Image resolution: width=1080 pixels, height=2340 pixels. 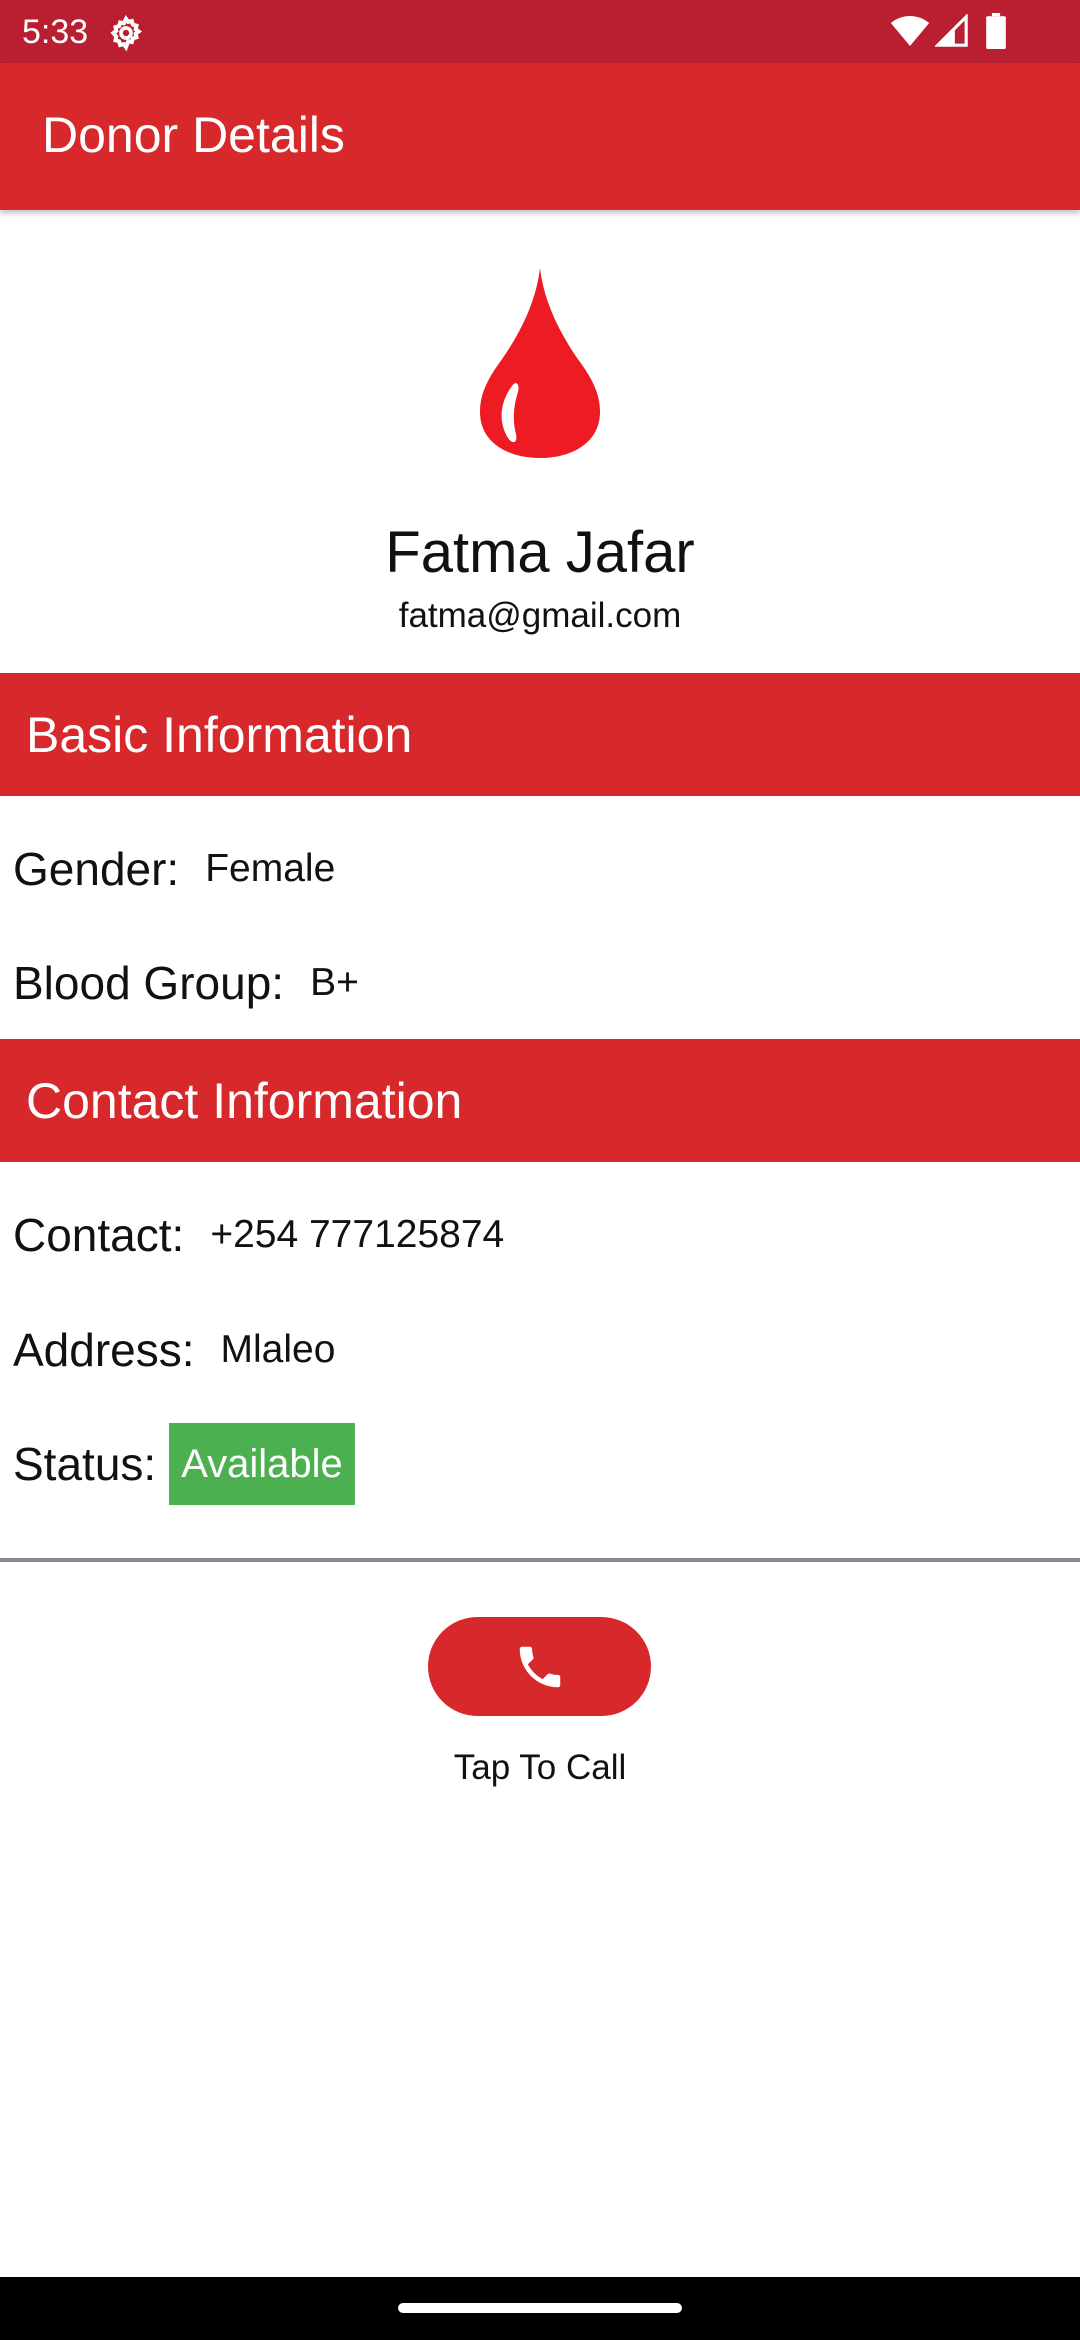 I want to click on battery-icon, so click(x=996, y=31).